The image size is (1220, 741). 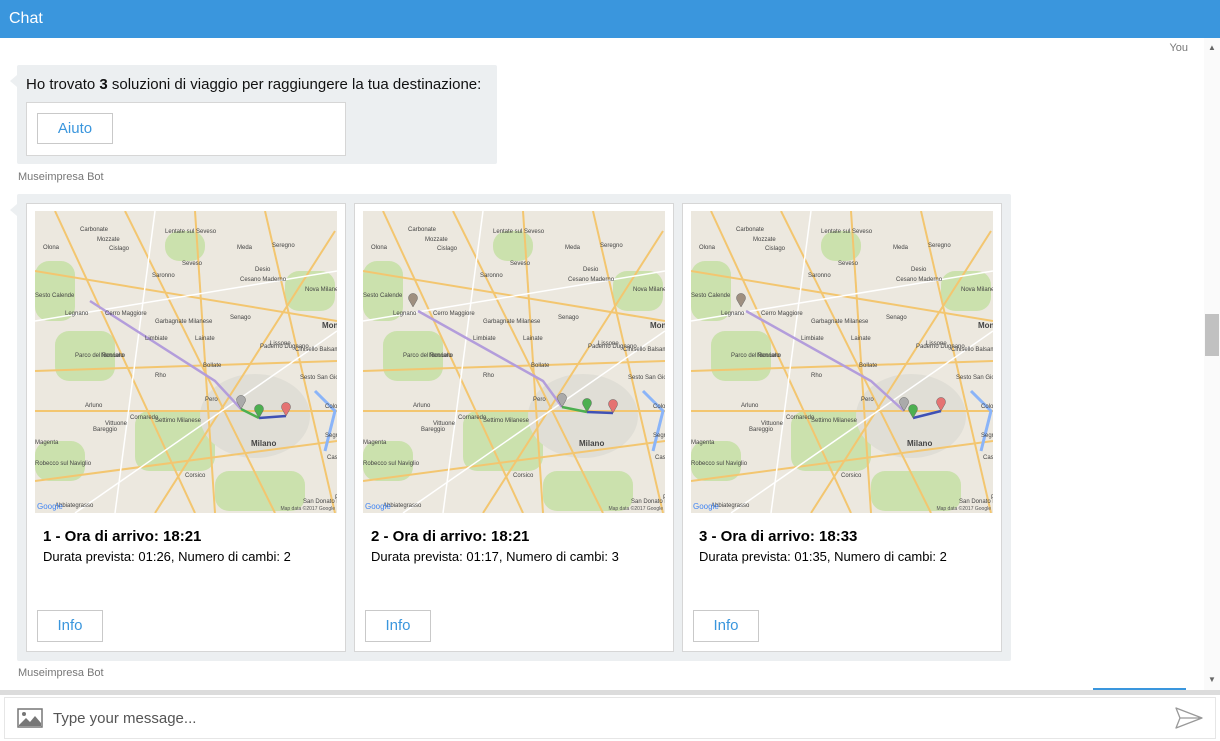 I want to click on google-logo: Google, so click(x=50, y=506).